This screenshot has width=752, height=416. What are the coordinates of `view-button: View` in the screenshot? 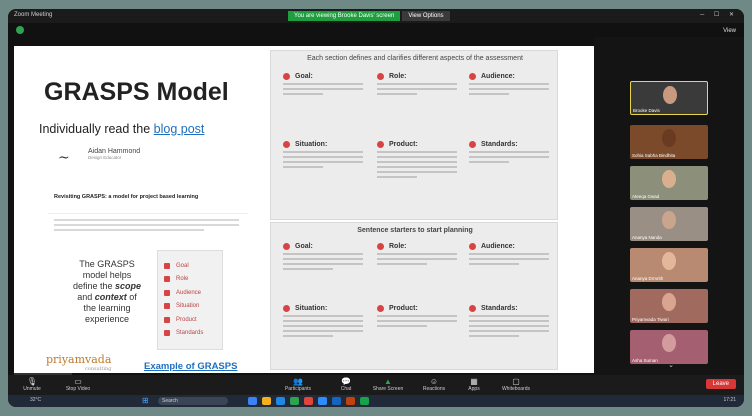 It's located at (729, 31).